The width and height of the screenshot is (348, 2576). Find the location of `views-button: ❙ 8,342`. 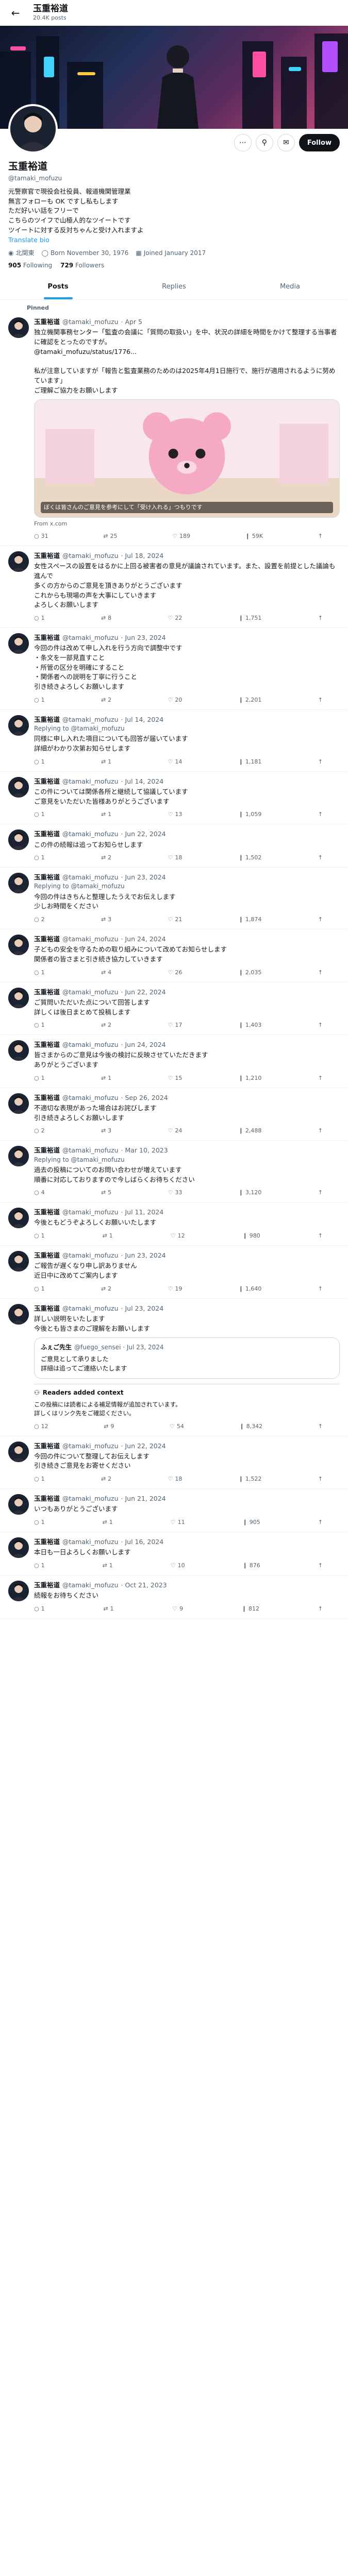

views-button: ❙ 8,342 is located at coordinates (250, 1426).